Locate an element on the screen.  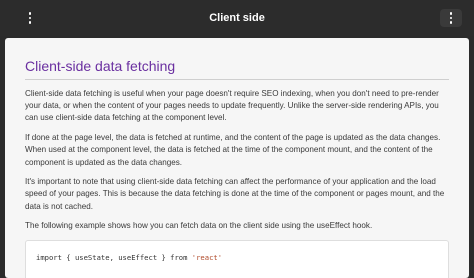
code-text: import { useState, useEffect } from is located at coordinates (114, 258).